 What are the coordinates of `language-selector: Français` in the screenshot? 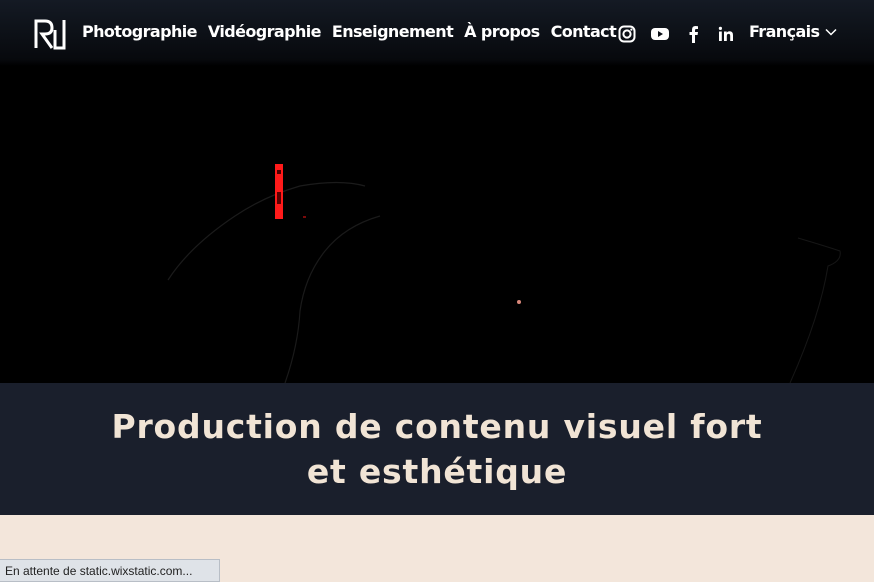 It's located at (793, 31).